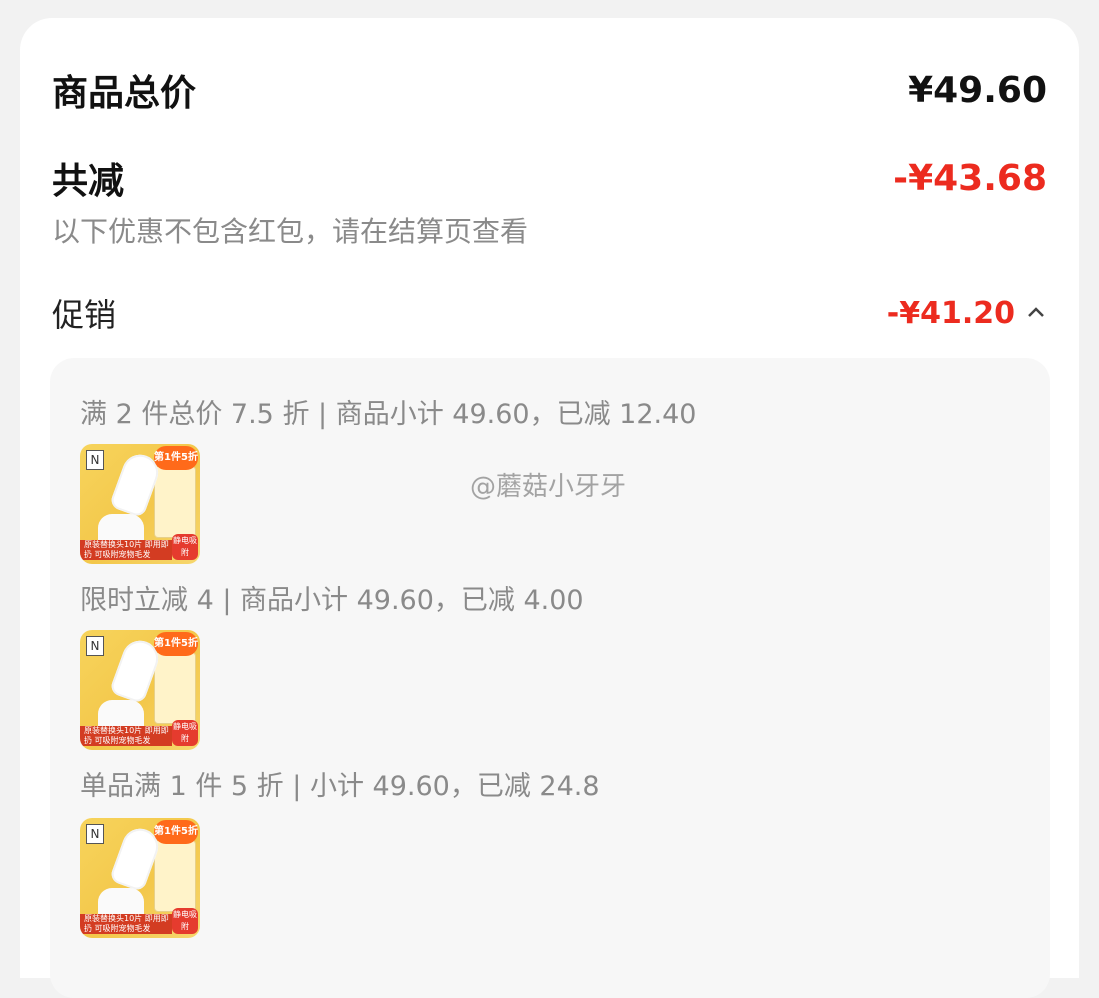 The height and width of the screenshot is (998, 1099). I want to click on discount-value: -¥43.68, so click(970, 178).